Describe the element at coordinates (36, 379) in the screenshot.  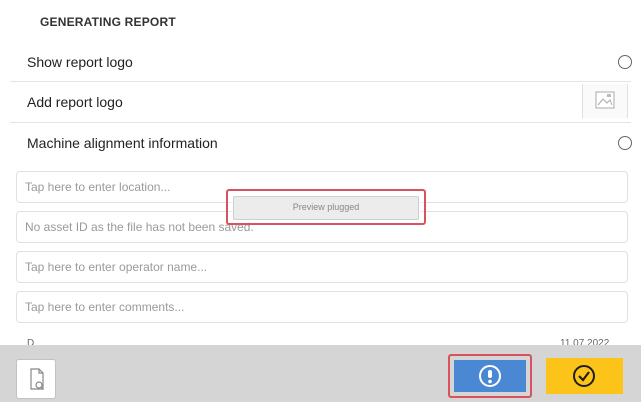
I see `document-button` at that location.